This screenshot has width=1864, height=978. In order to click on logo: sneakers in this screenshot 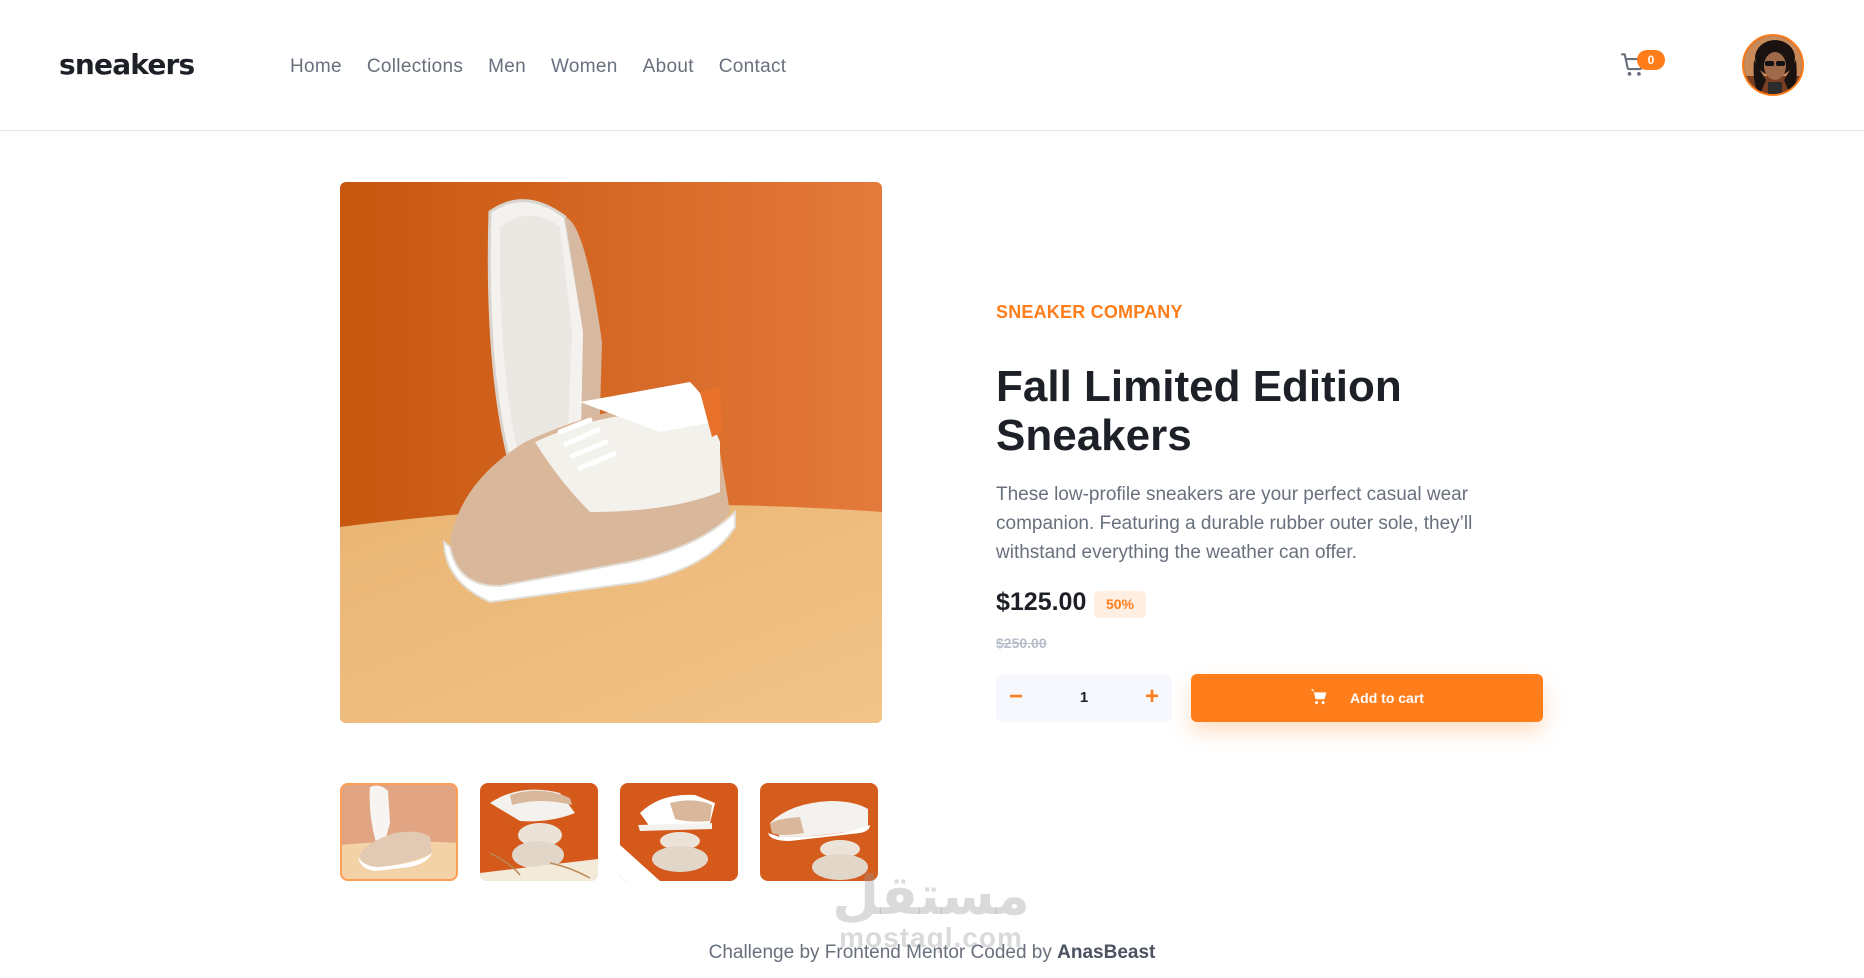, I will do `click(127, 64)`.